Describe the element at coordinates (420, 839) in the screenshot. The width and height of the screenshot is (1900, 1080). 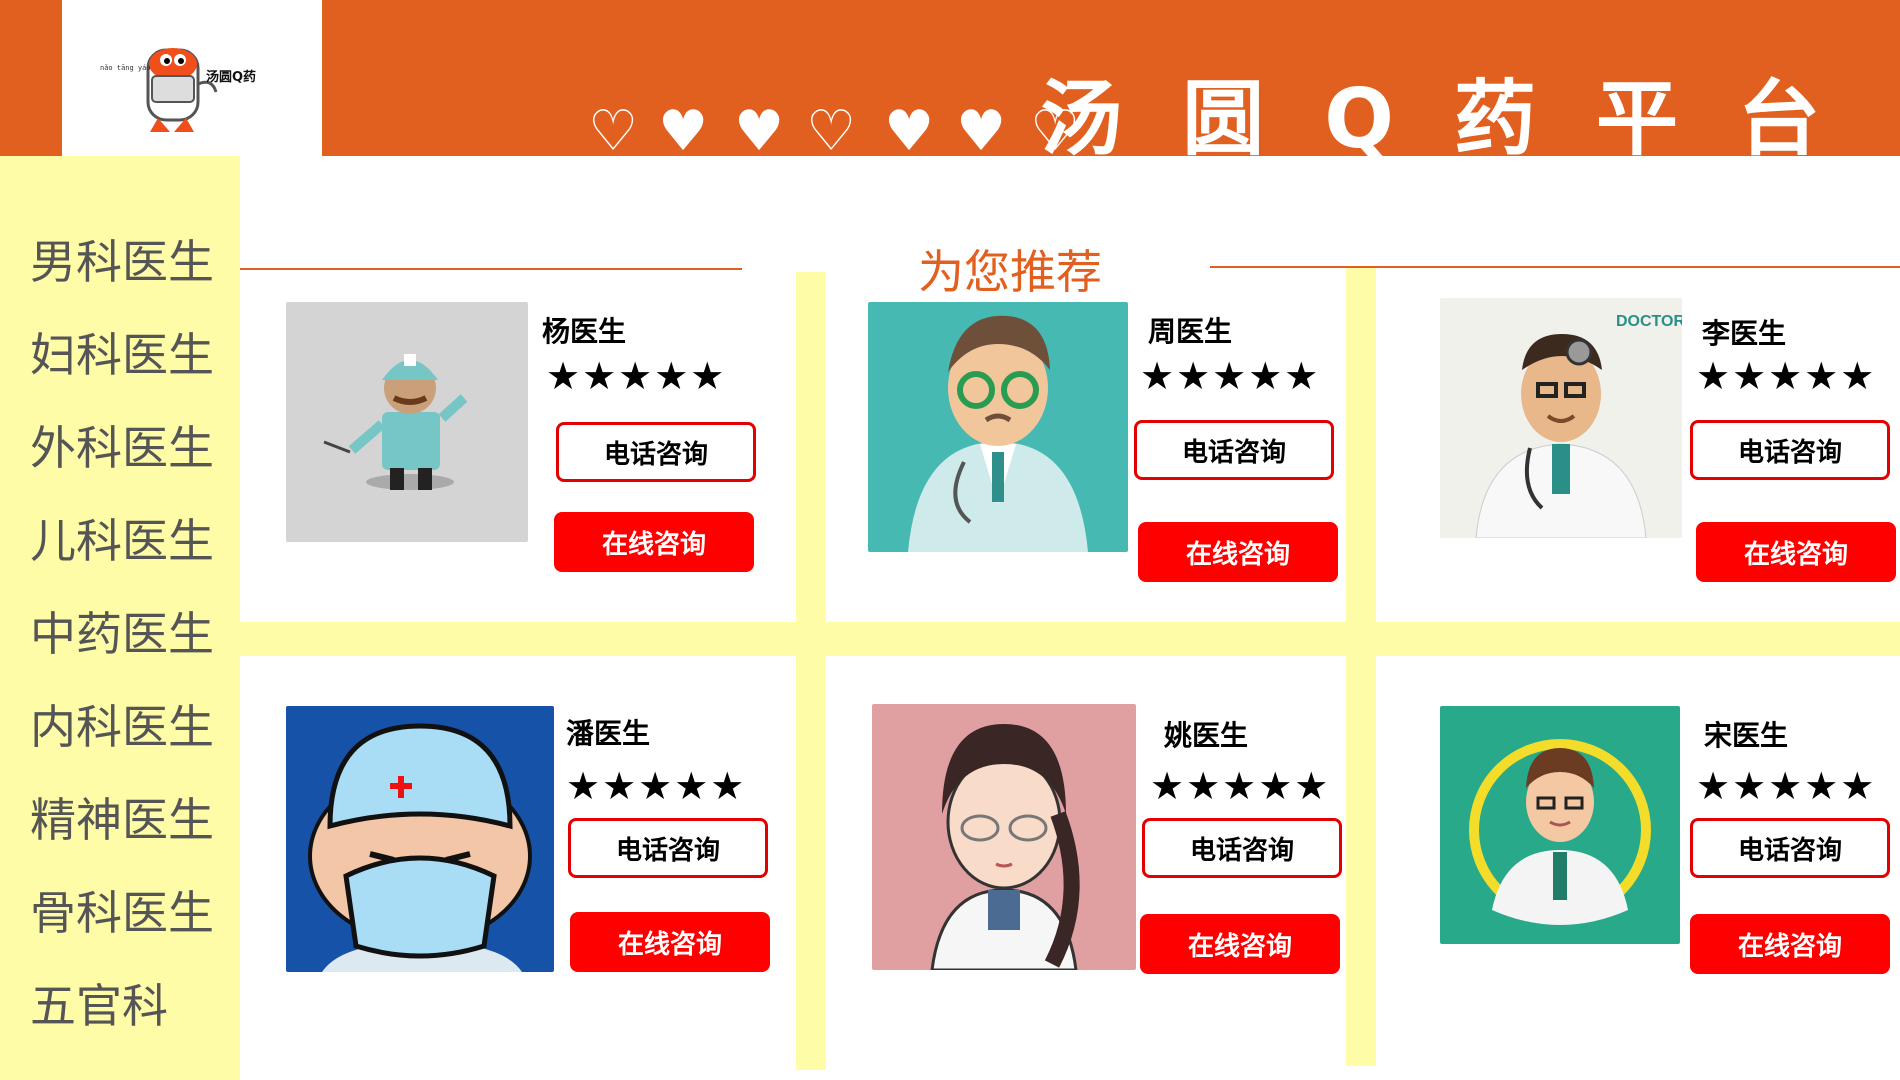
I see `surgeon-mask-avatar` at that location.